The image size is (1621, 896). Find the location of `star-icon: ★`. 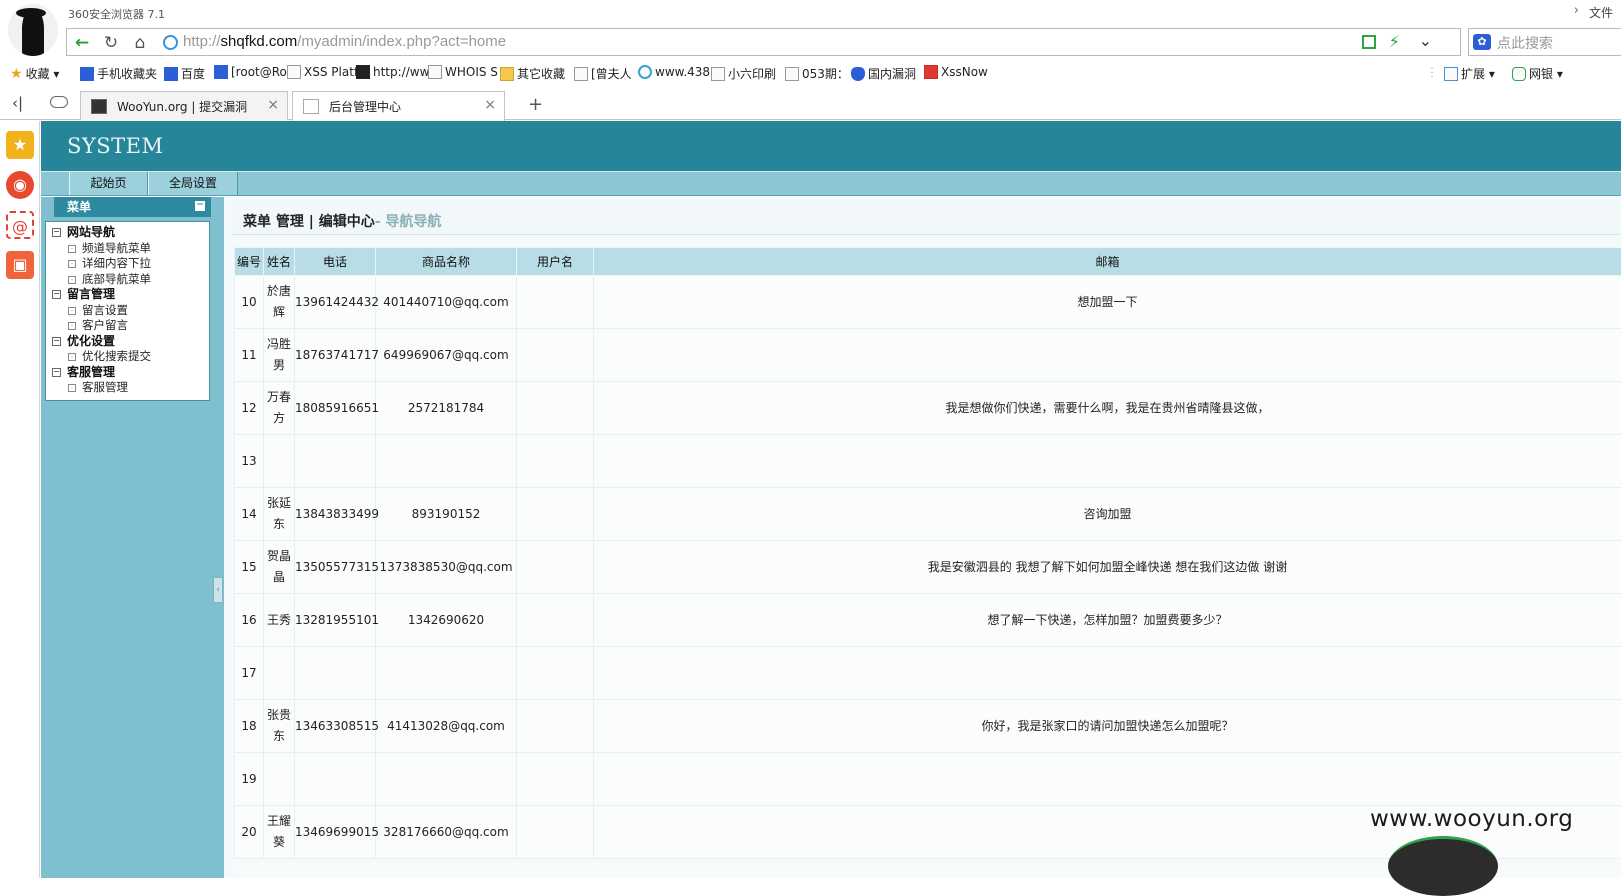

star-icon: ★ is located at coordinates (20, 145).